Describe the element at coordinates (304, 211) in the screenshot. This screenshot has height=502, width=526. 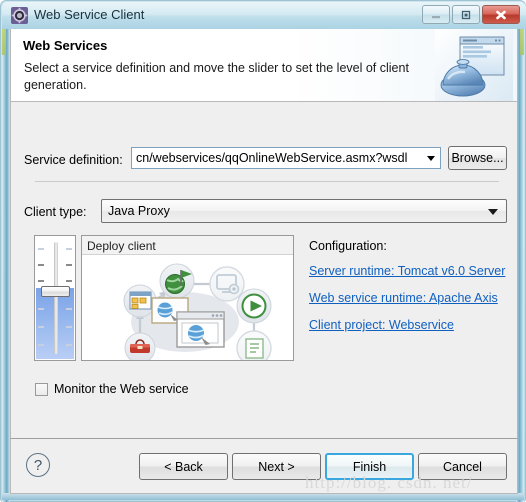
I see `client-type-combo: Java Proxy` at that location.